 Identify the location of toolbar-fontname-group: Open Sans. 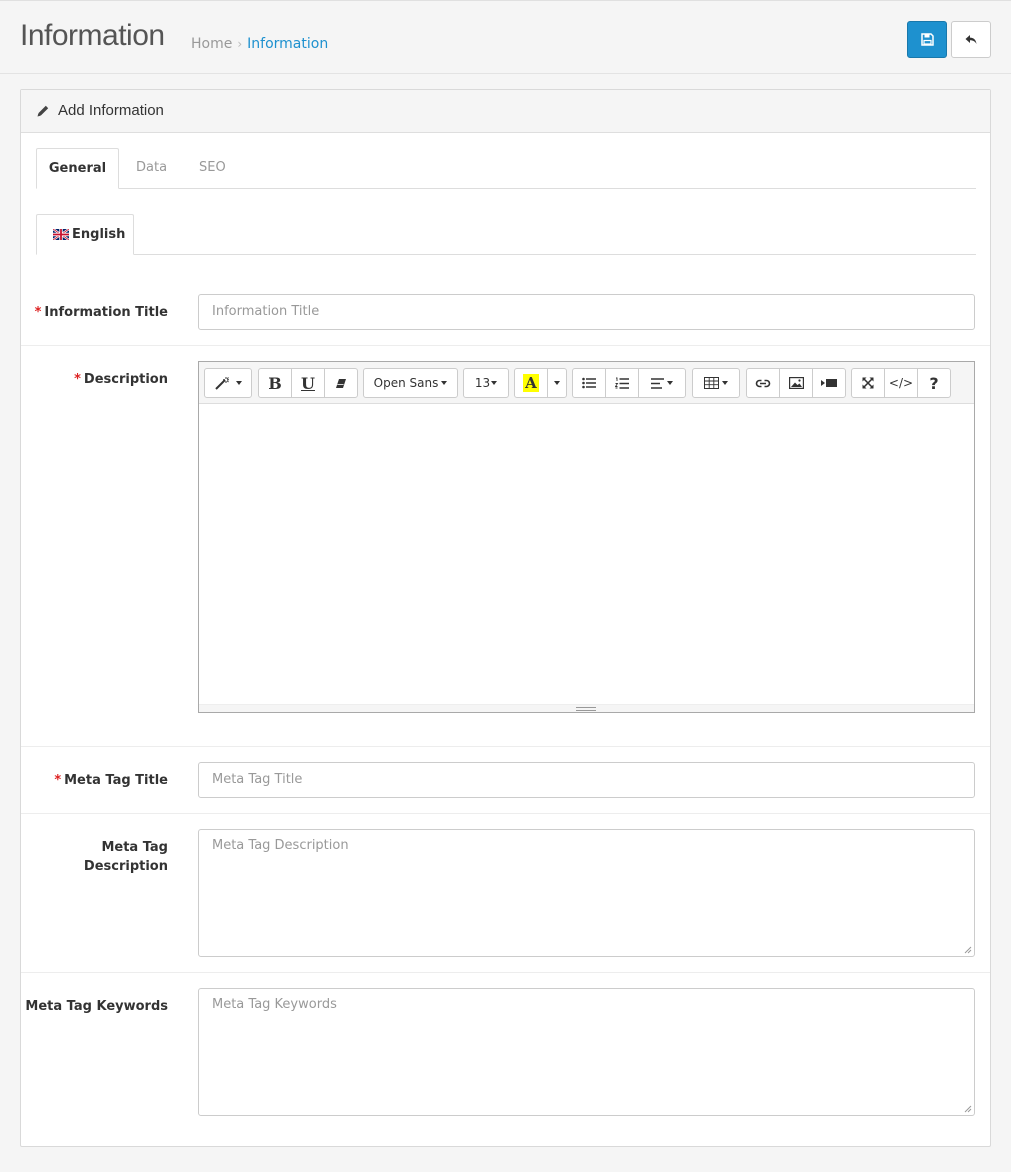
(410, 383).